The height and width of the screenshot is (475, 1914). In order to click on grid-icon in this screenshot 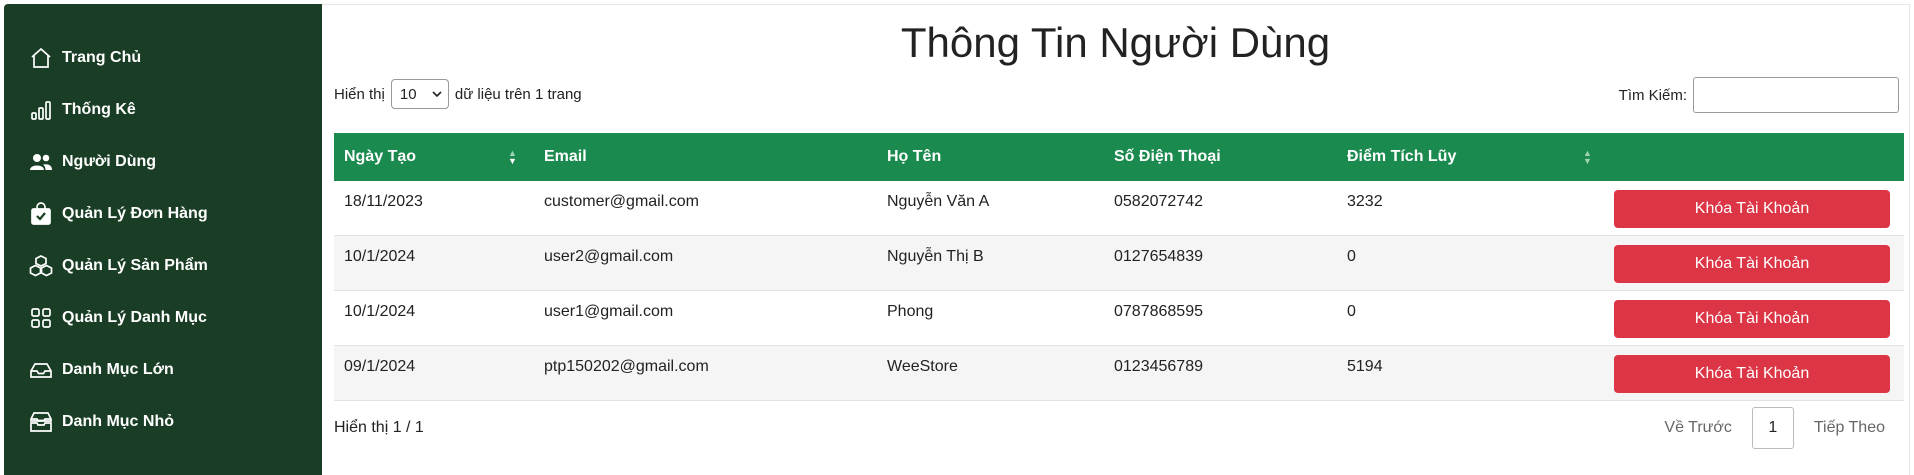, I will do `click(41, 318)`.